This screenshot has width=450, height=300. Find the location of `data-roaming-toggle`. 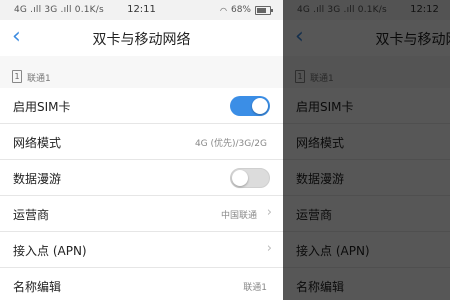

data-roaming-toggle is located at coordinates (250, 178).